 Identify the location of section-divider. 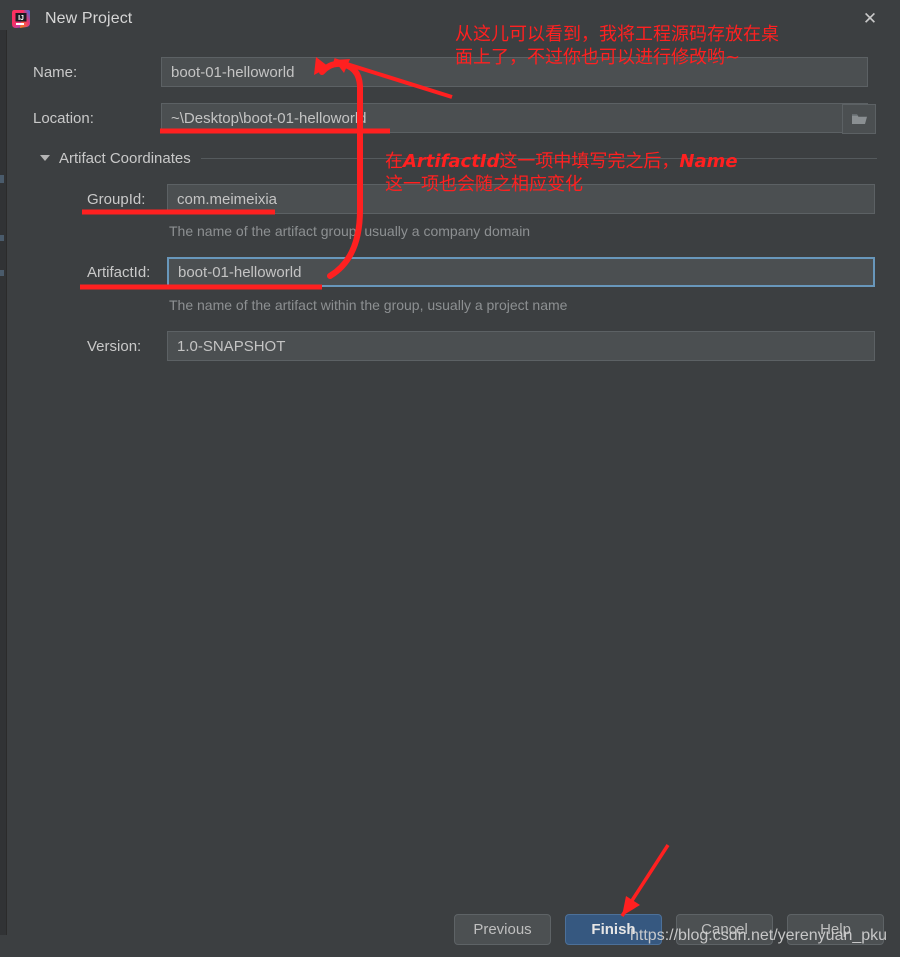
(538, 158).